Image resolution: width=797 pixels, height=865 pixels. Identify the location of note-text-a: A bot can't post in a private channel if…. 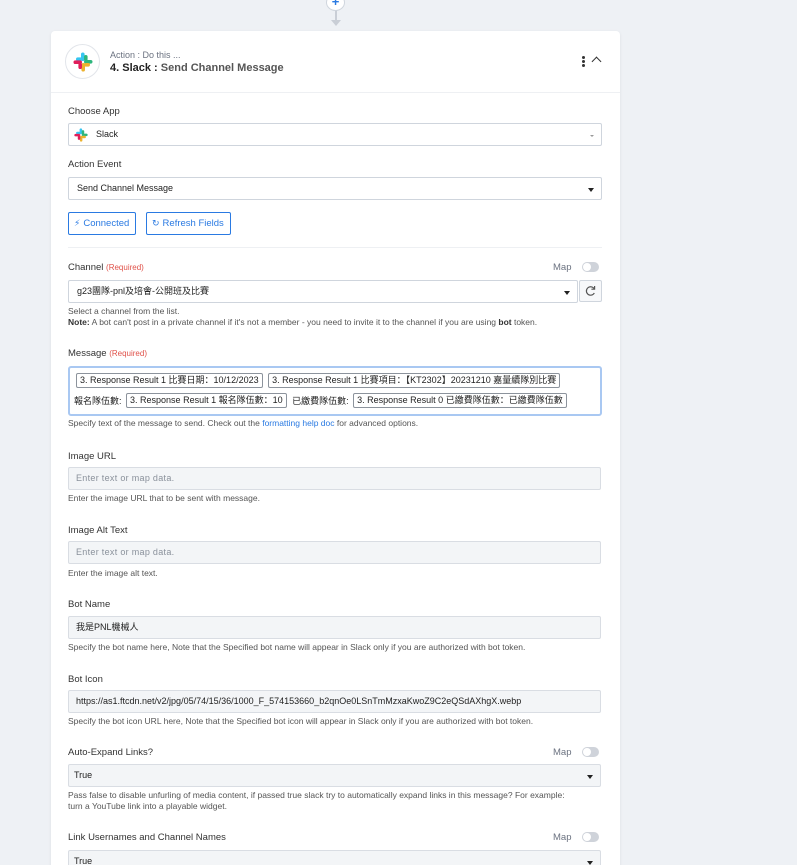
(294, 322).